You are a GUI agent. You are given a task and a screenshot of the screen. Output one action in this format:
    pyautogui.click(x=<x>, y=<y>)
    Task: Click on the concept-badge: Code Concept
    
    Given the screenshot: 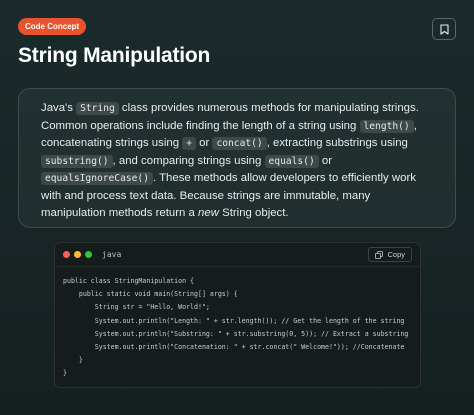 What is the action you would take?
    pyautogui.click(x=52, y=26)
    